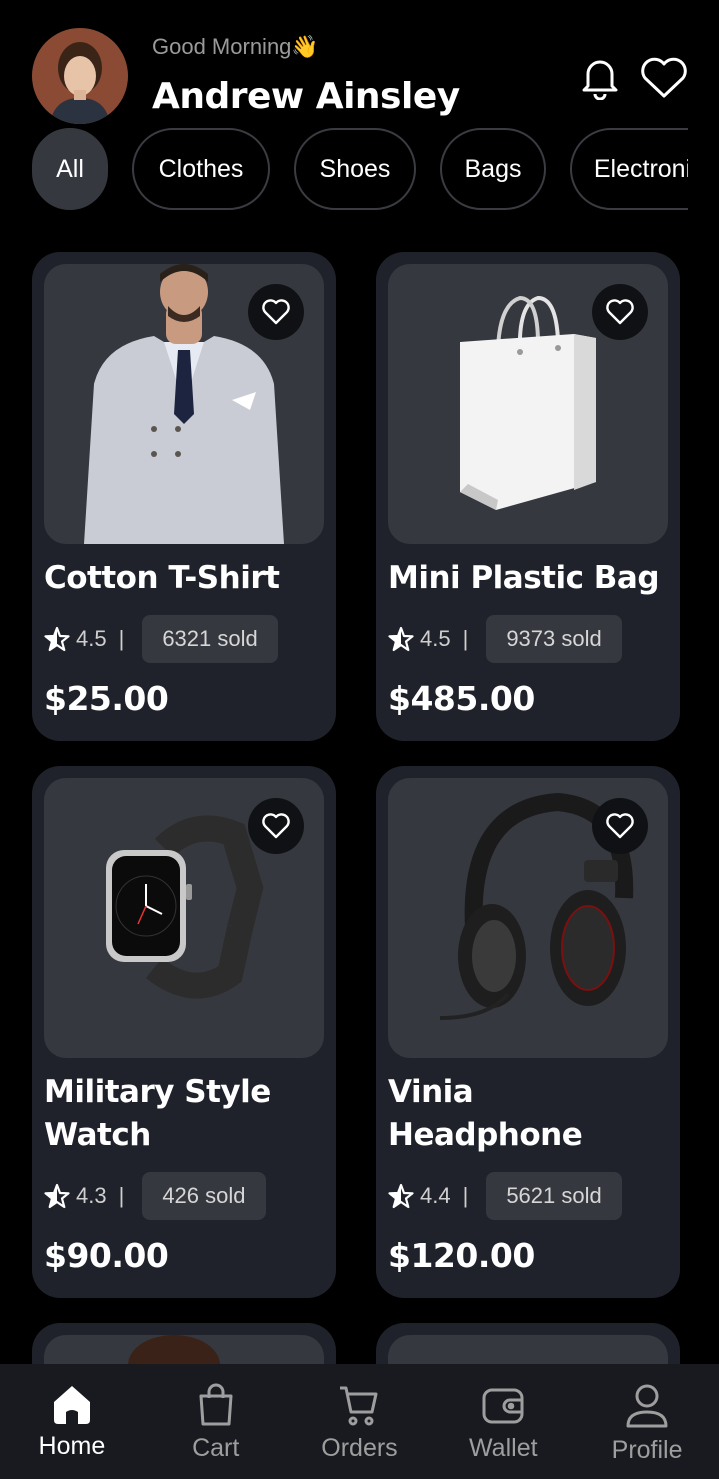 This screenshot has height=1479, width=719. I want to click on home-icon, so click(71, 1405).